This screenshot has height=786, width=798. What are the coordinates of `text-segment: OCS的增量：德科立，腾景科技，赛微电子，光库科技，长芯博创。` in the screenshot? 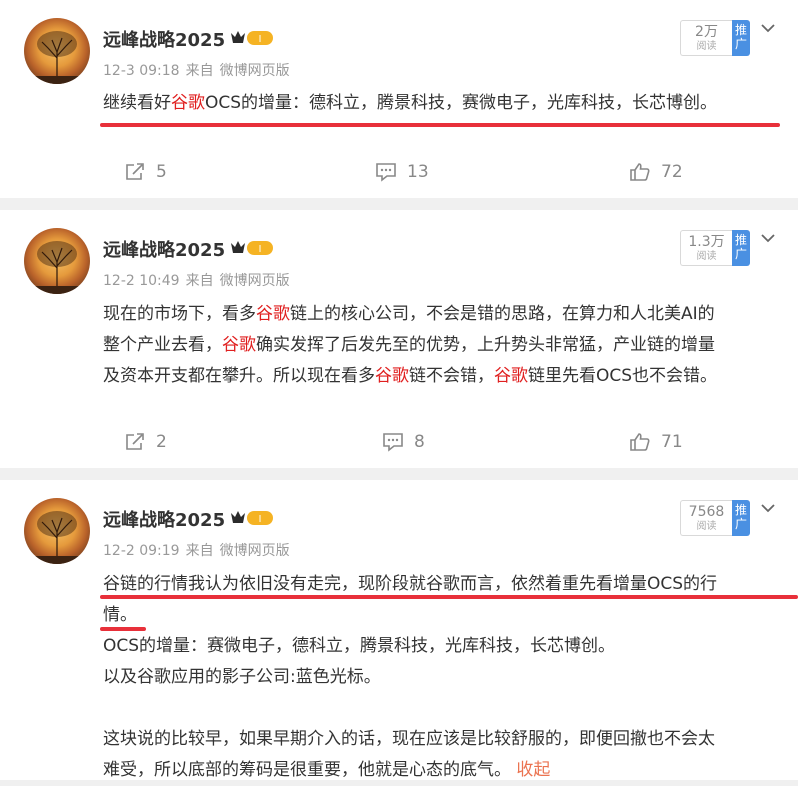 It's located at (461, 103).